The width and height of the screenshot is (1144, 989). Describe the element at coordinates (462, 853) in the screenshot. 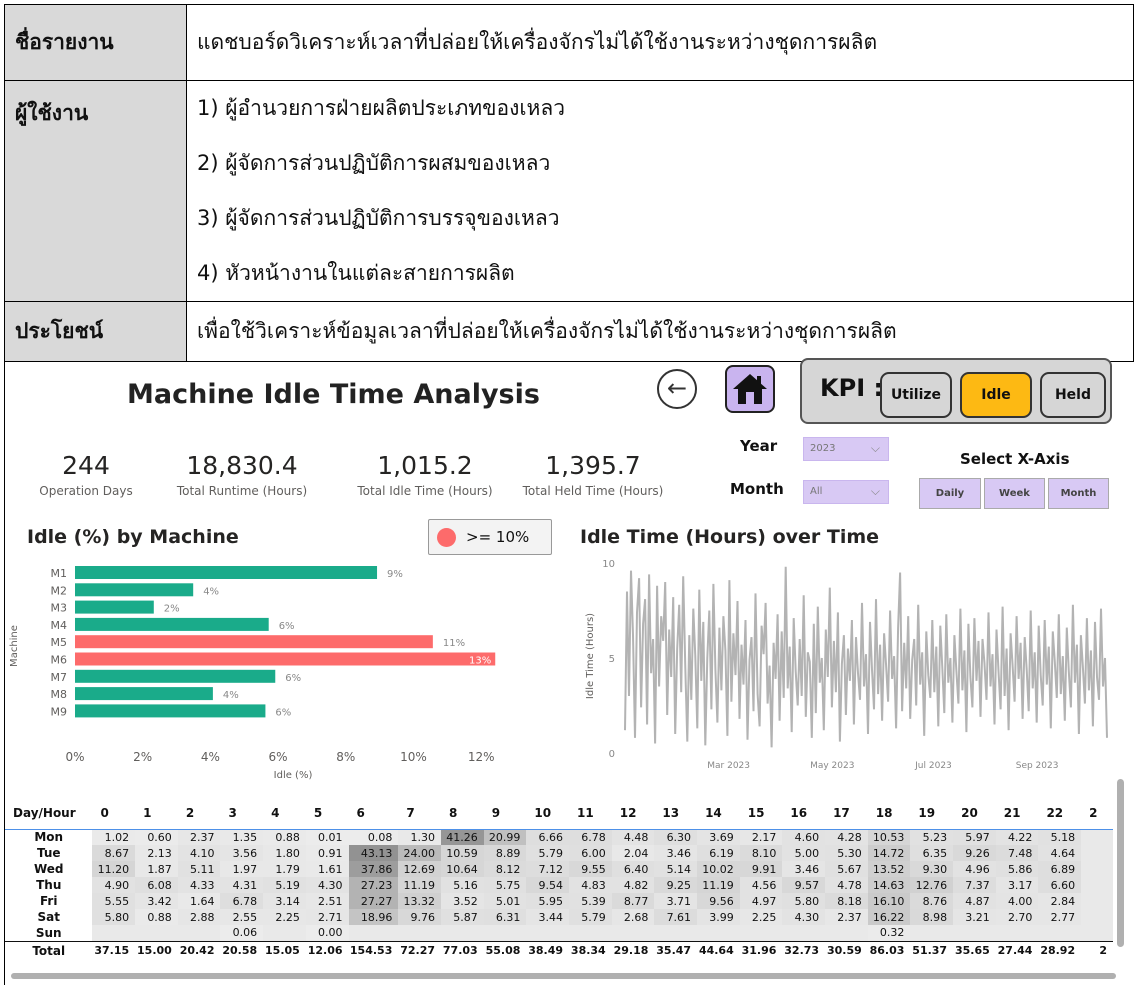

I see `matrix-cell: 10.59` at that location.